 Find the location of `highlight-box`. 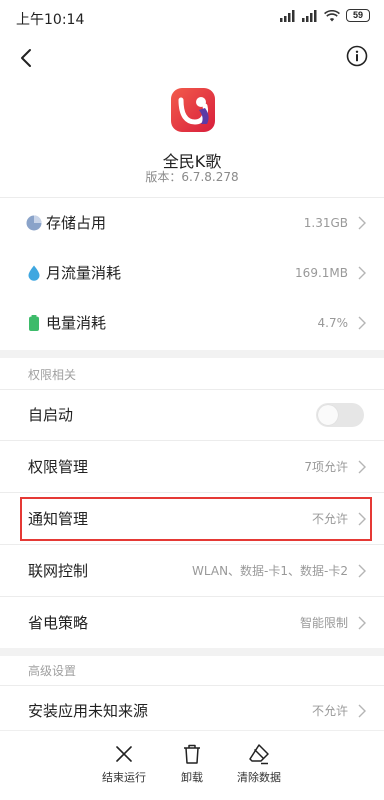

highlight-box is located at coordinates (196, 519).